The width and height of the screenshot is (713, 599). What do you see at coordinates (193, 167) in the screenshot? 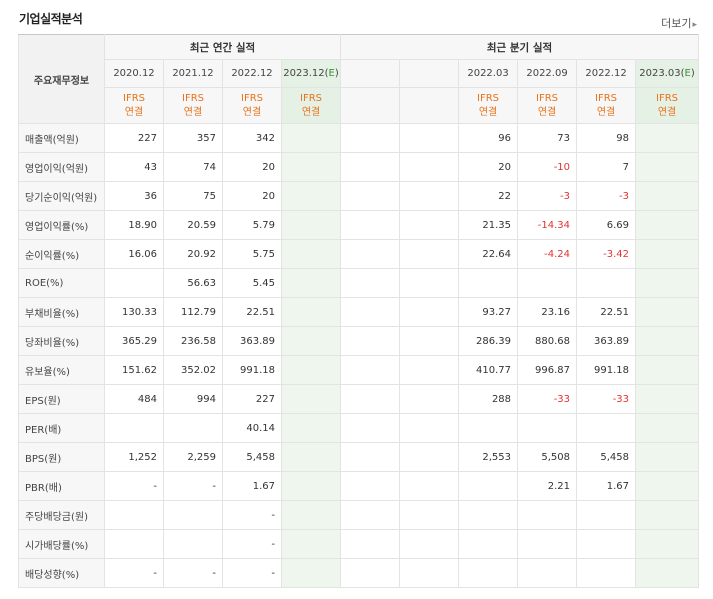
I see `table-cell: 74` at bounding box center [193, 167].